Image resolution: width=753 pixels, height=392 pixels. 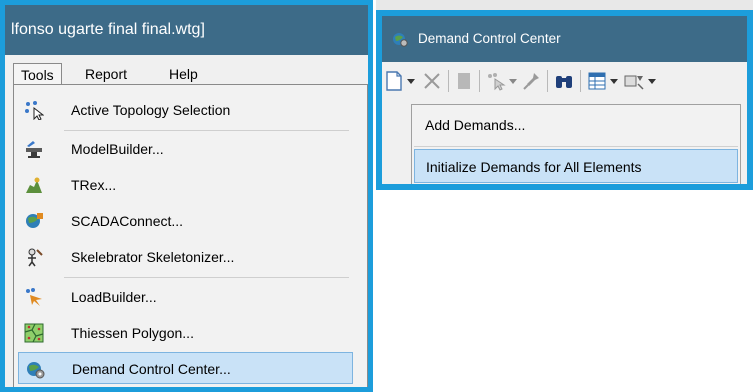 What do you see at coordinates (34, 333) in the screenshot?
I see `thiessen-polygon-icon` at bounding box center [34, 333].